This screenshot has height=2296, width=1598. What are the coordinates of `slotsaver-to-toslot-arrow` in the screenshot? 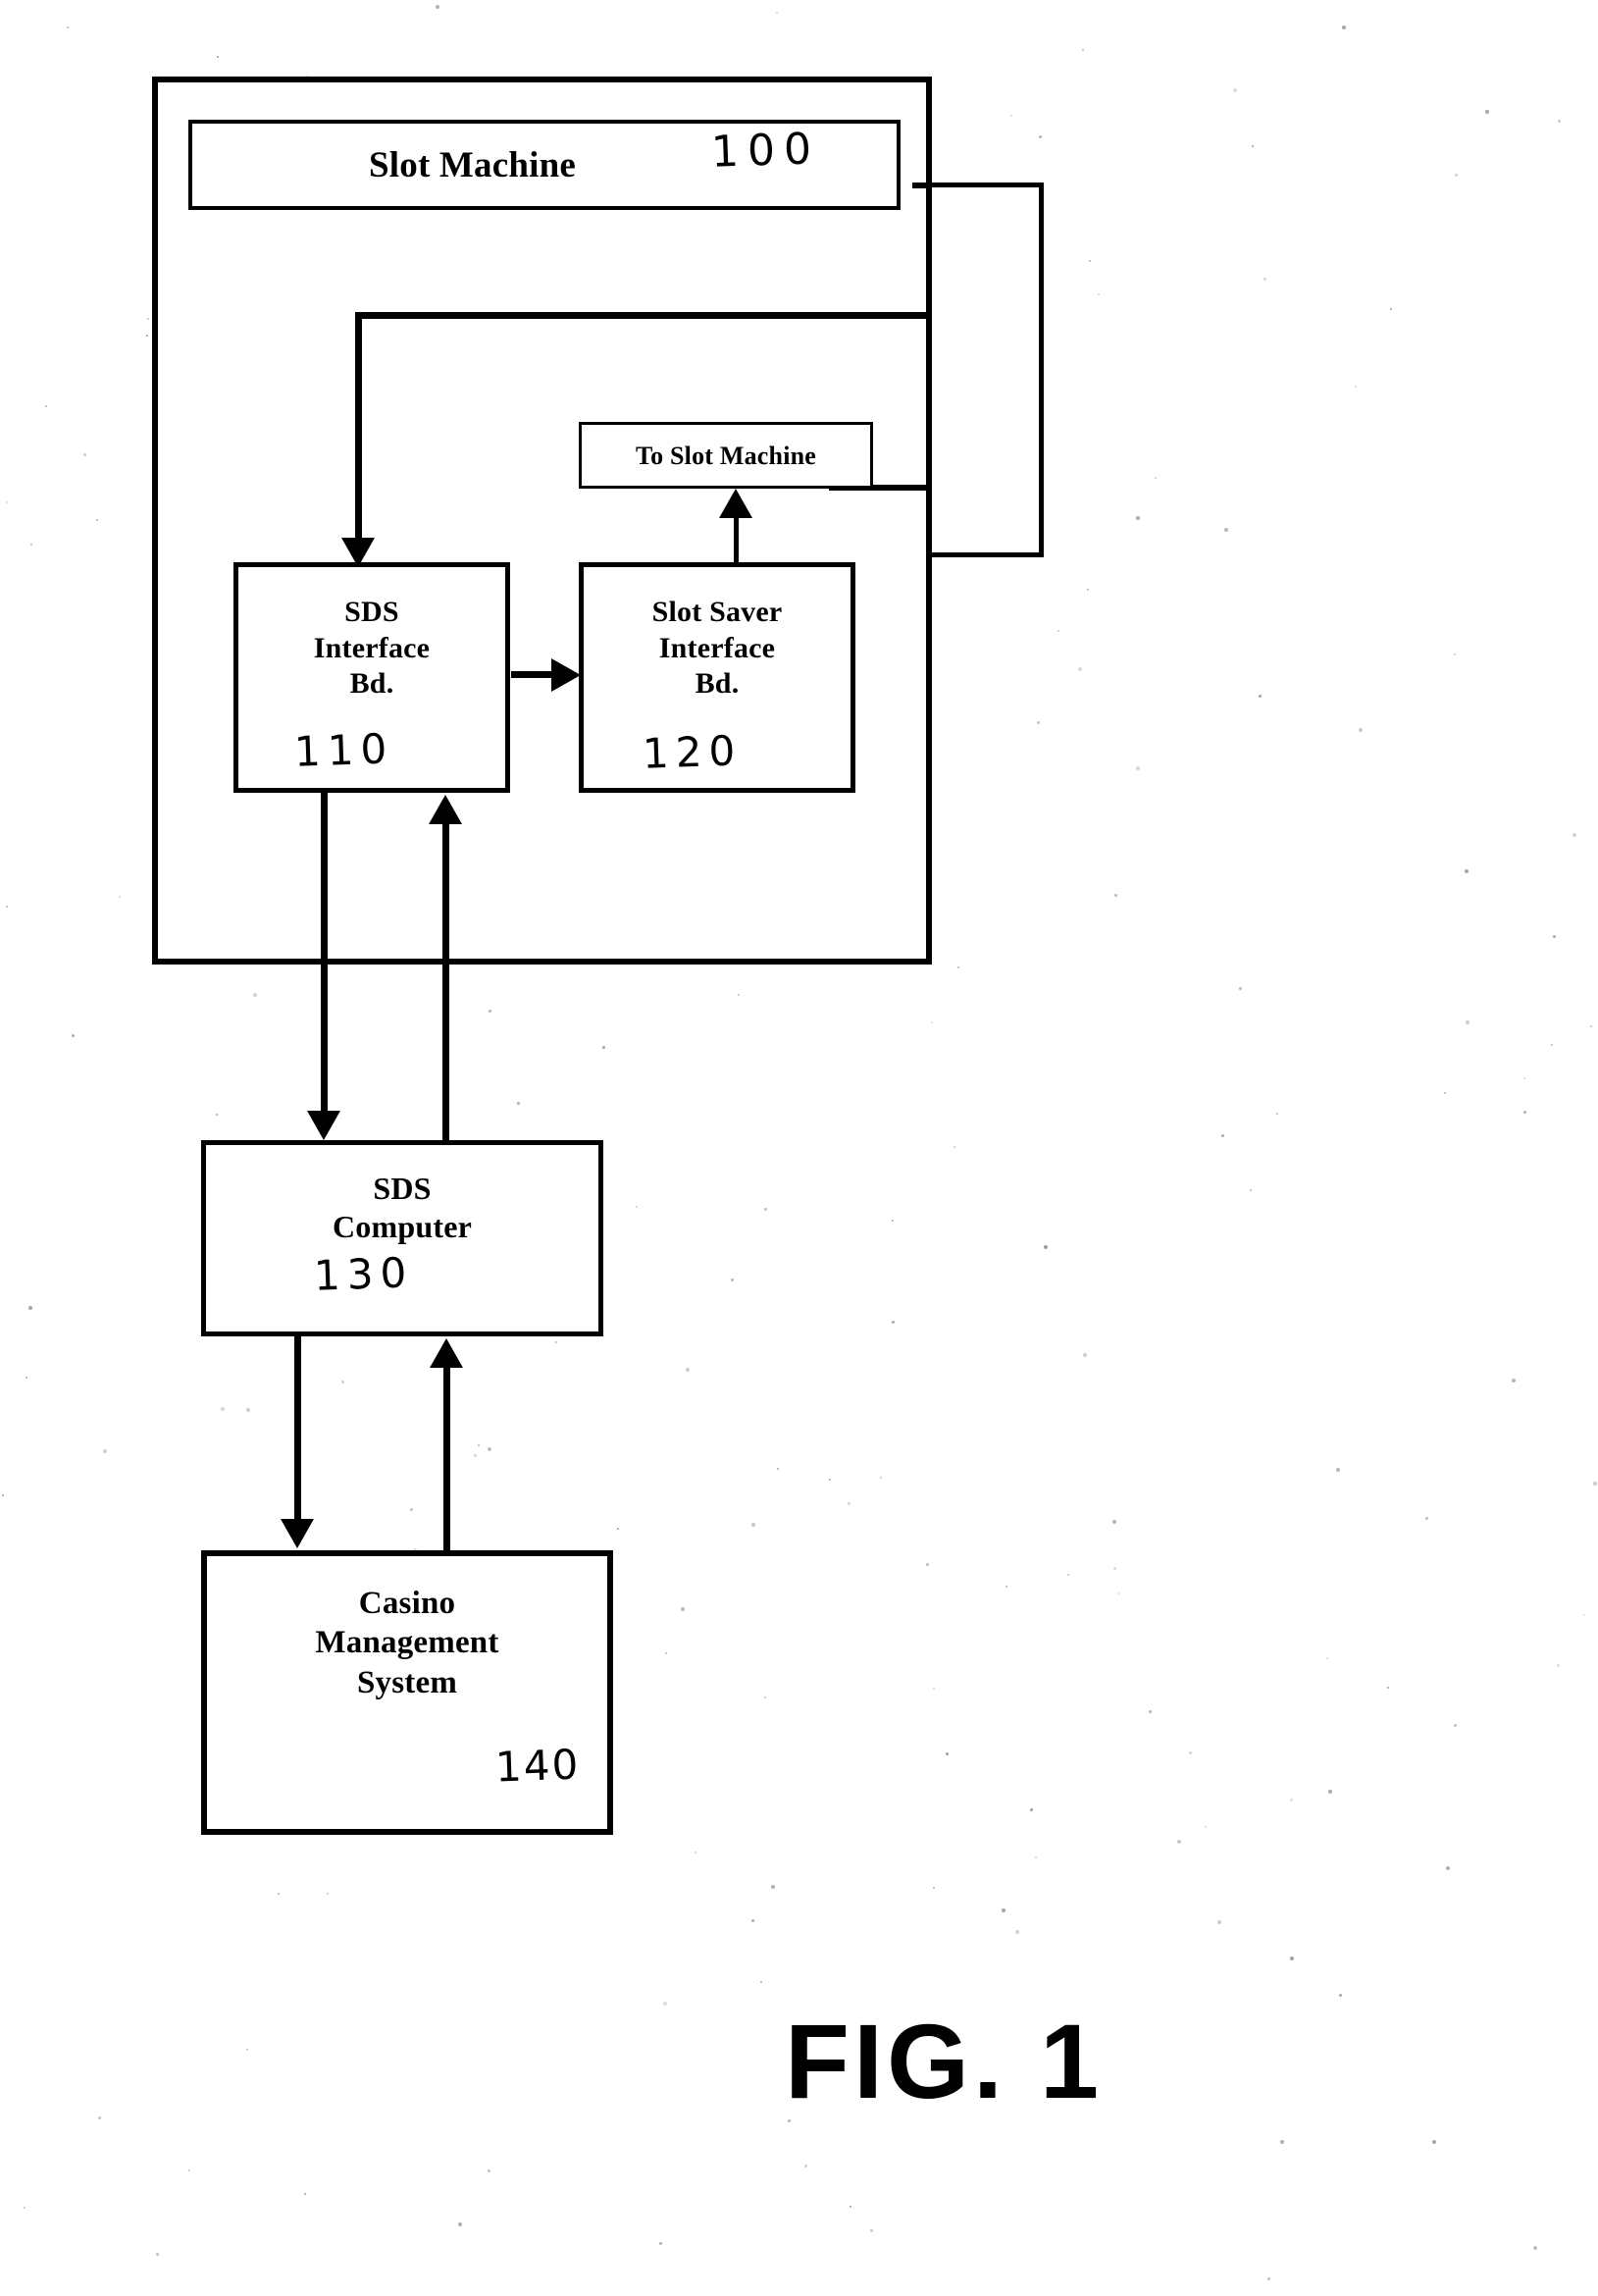 It's located at (735, 503).